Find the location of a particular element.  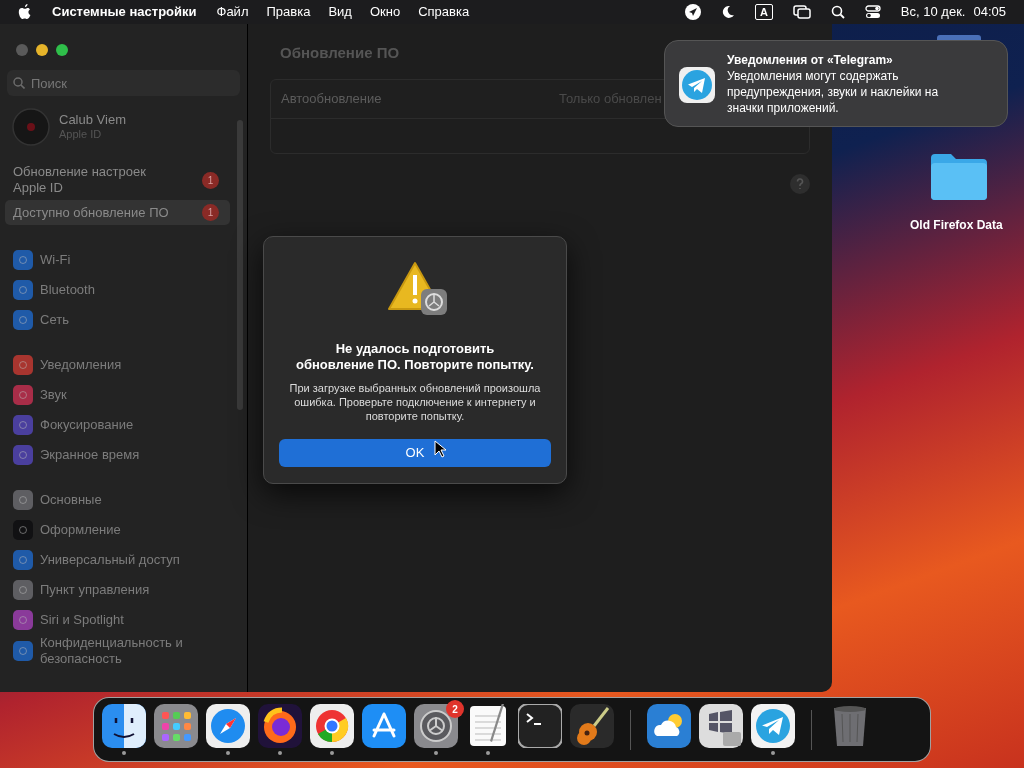

zoom-button is located at coordinates (62, 50).